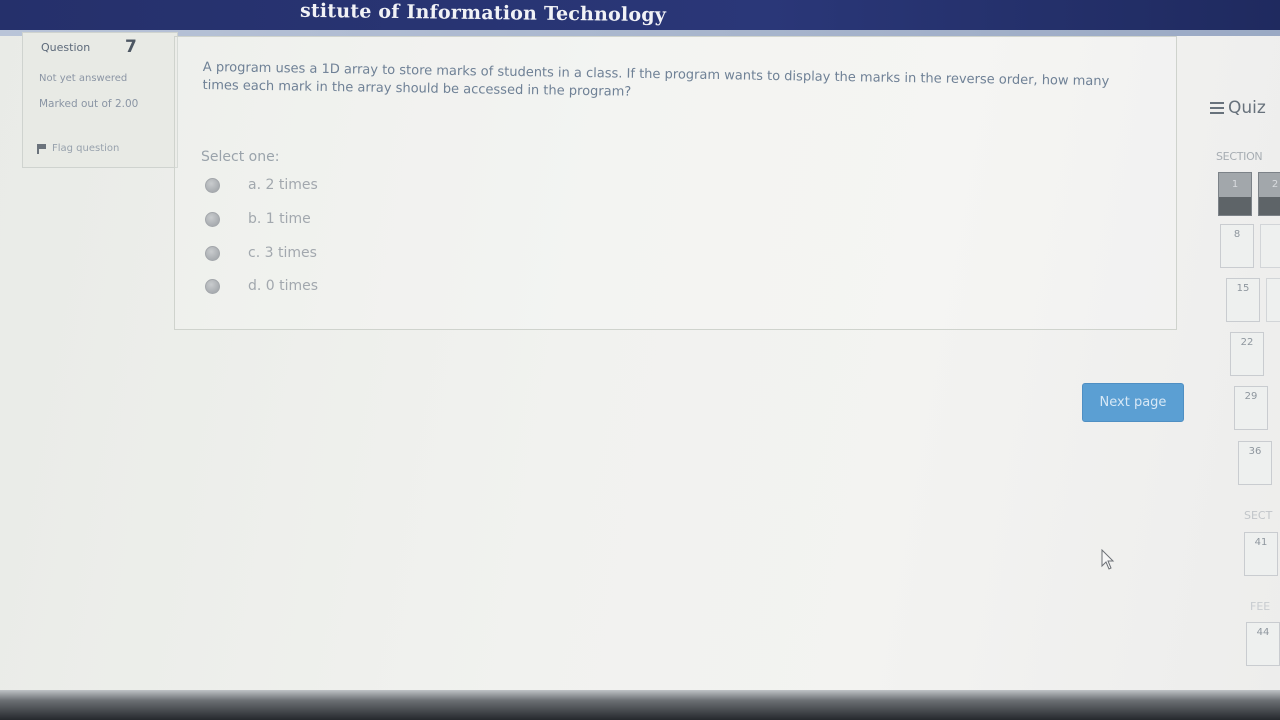  I want to click on mouse-cursor-icon, so click(1108, 559).